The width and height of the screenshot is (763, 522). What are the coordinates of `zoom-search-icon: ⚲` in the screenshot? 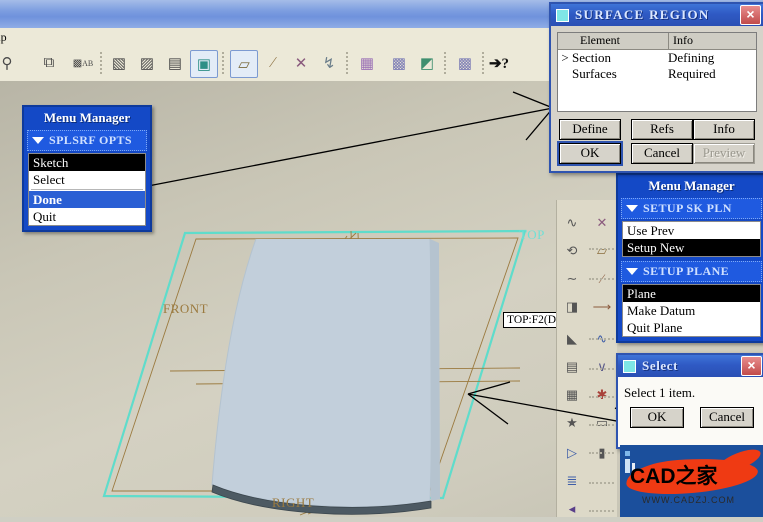 It's located at (10, 63).